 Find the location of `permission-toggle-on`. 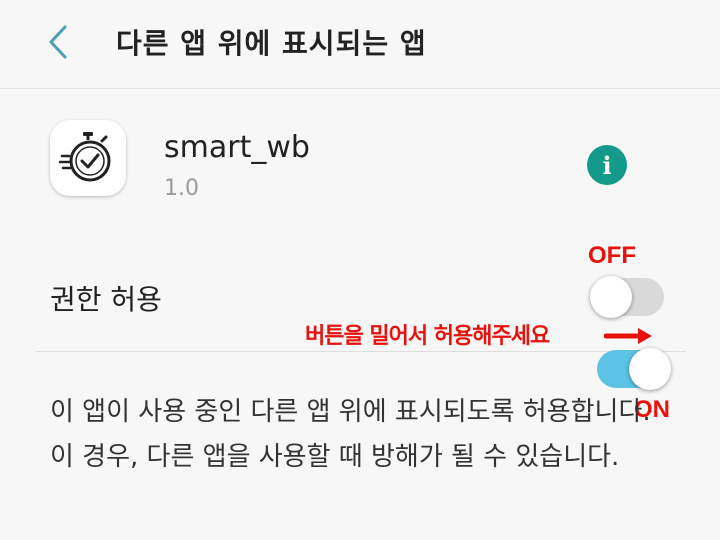

permission-toggle-on is located at coordinates (634, 369).